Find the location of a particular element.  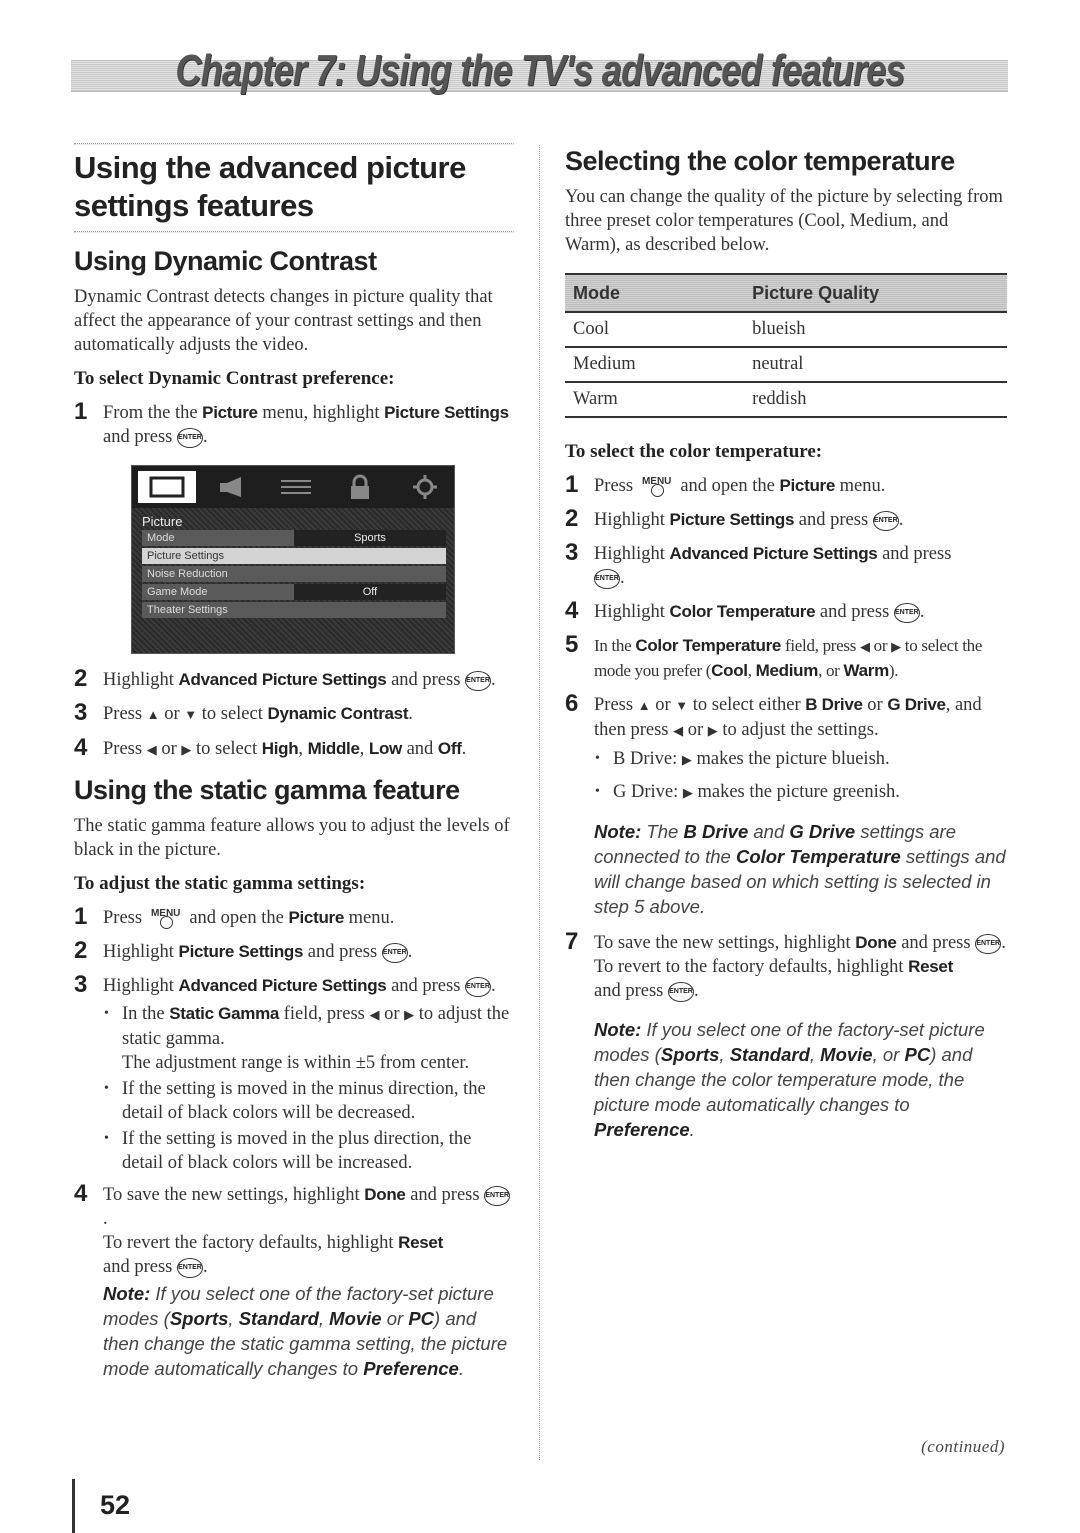

step-text: . is located at coordinates (464, 749).